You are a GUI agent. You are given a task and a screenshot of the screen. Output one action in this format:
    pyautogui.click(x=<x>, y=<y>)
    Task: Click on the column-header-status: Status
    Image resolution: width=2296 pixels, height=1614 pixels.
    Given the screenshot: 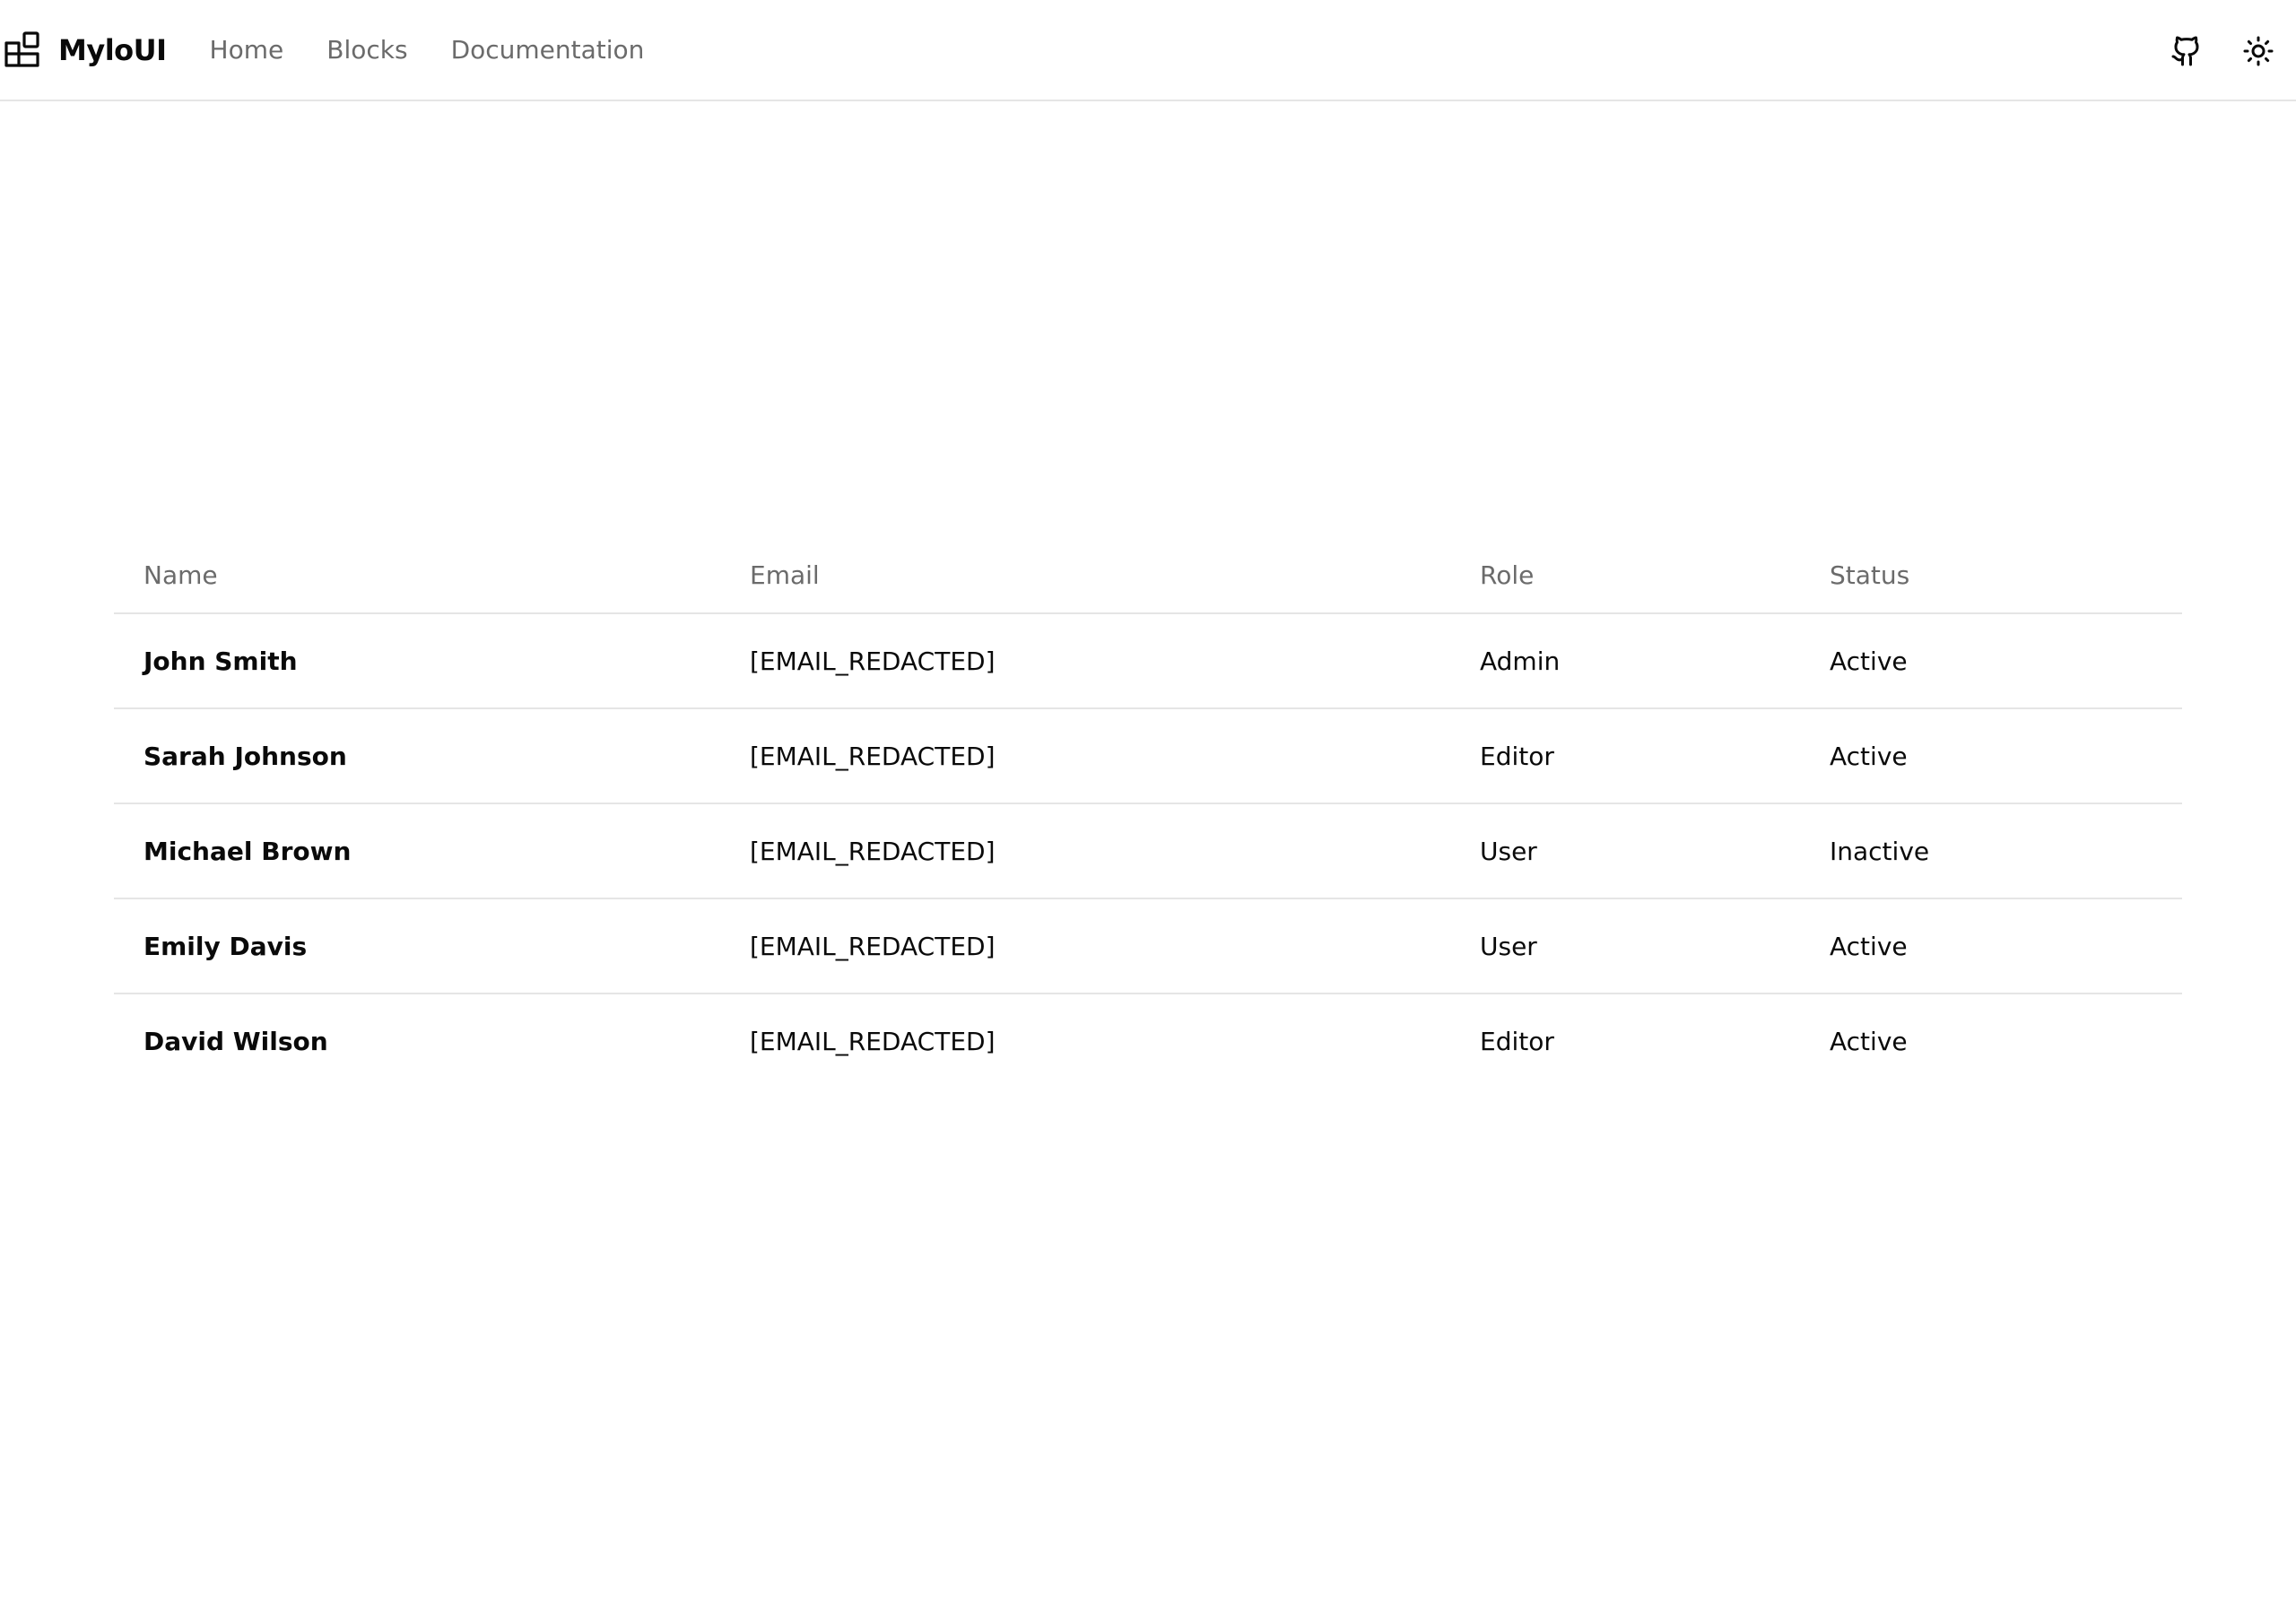 What is the action you would take?
    pyautogui.click(x=1870, y=575)
    